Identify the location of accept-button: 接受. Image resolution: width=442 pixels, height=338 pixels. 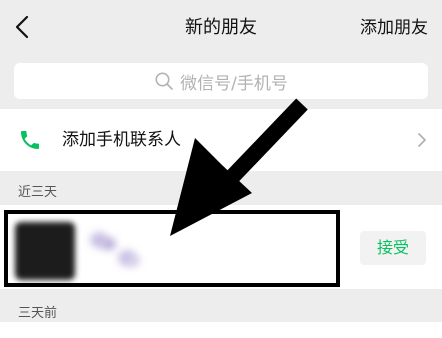
(393, 248).